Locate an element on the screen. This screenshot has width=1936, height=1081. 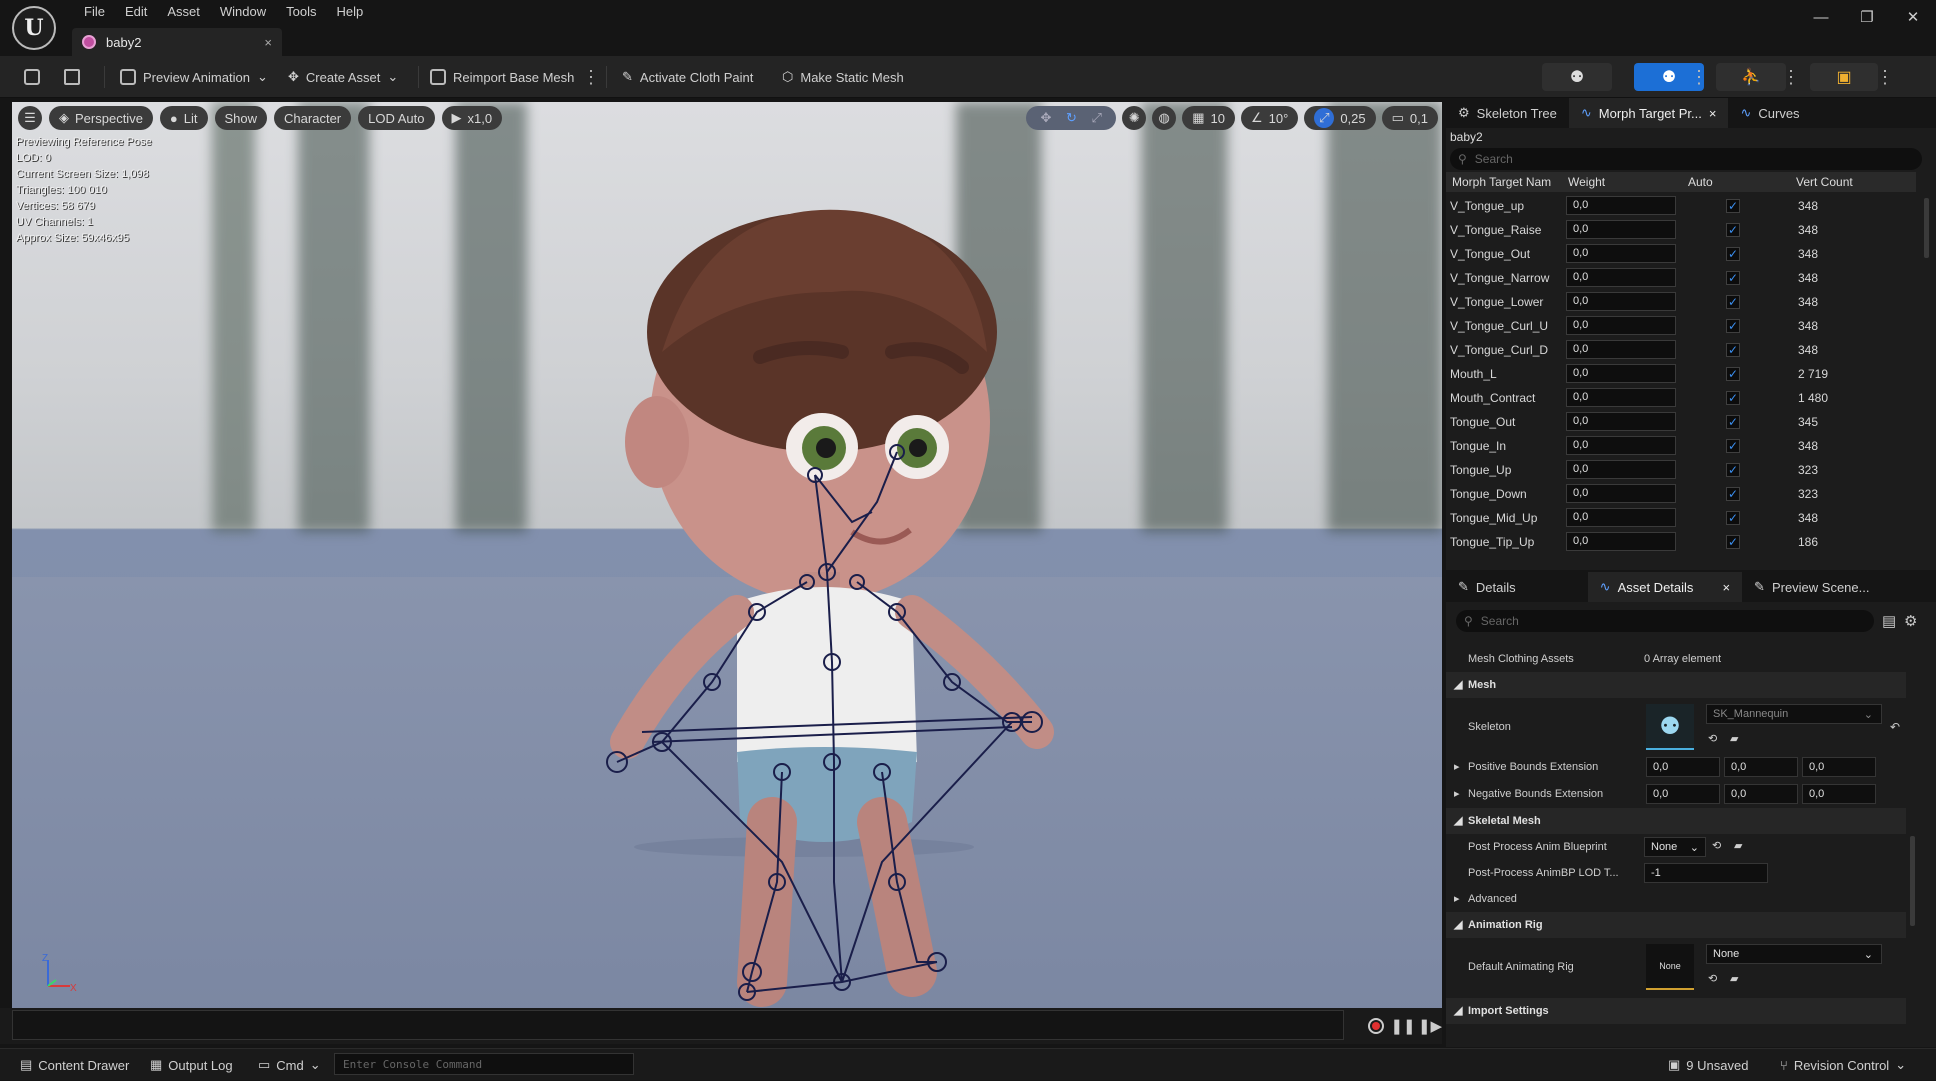
more-options-icon: ⋮ is located at coordinates (591, 77).